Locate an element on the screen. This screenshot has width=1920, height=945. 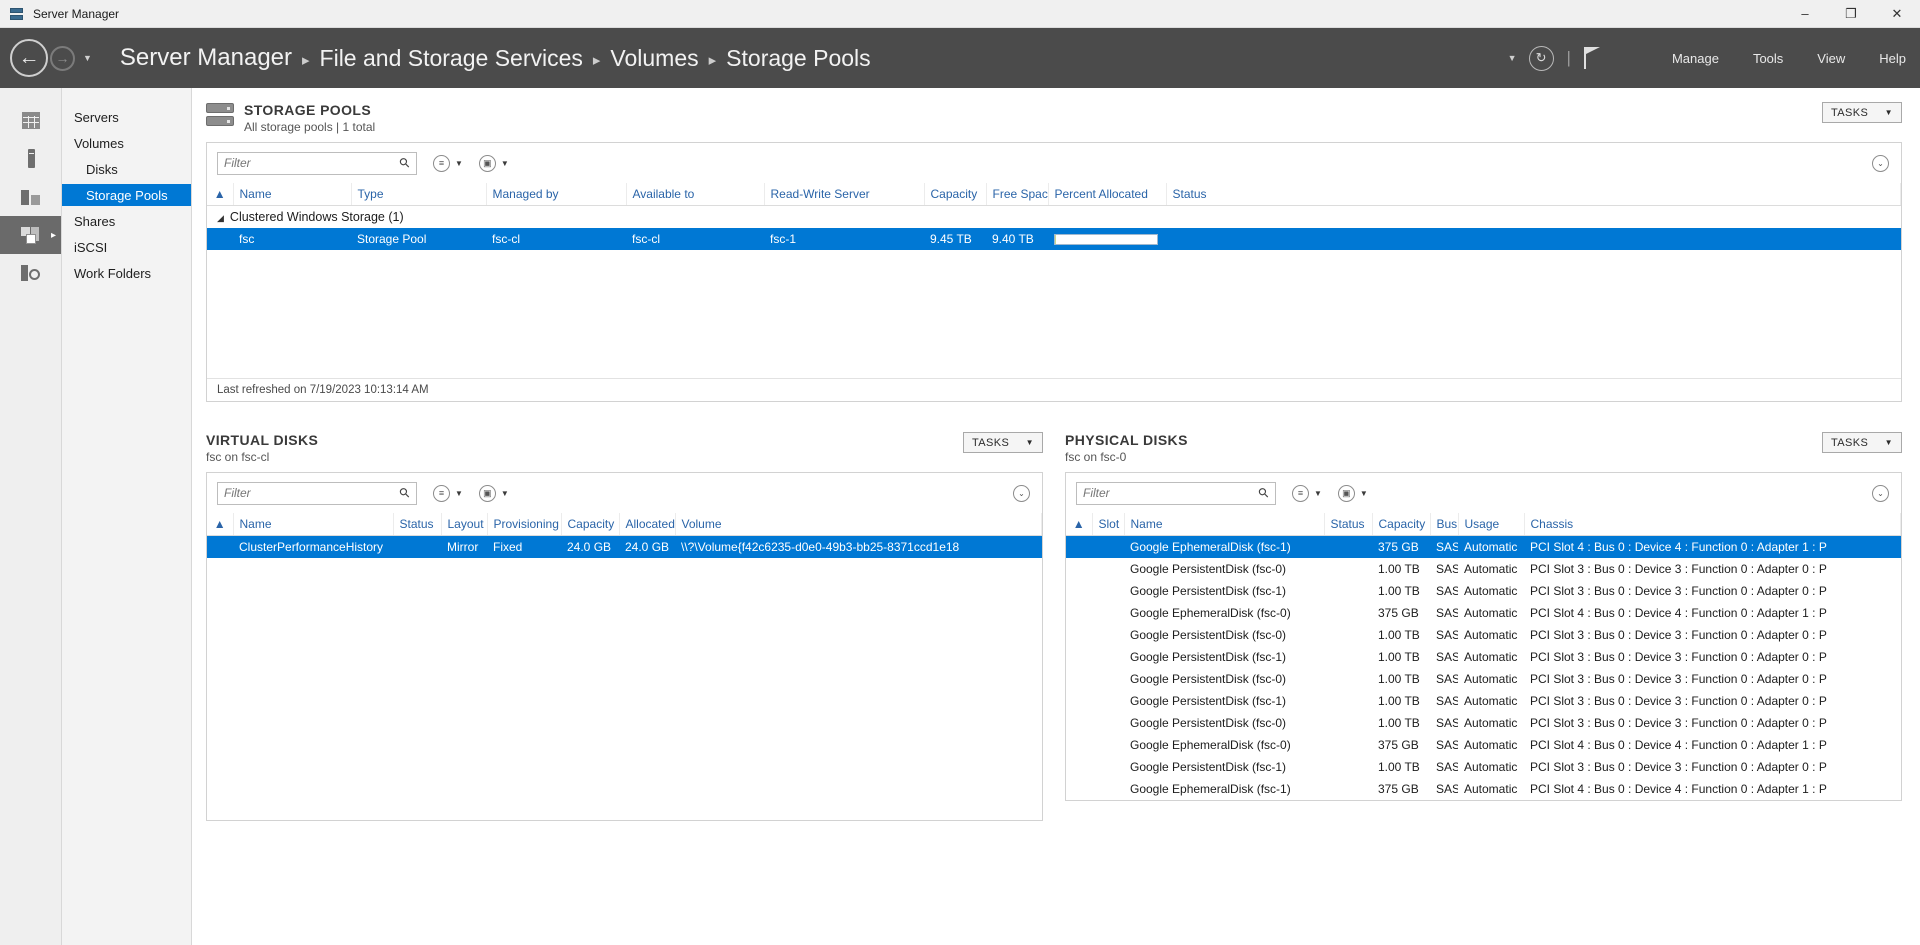
physical-disks-filter-input is located at coordinates (1171, 493).